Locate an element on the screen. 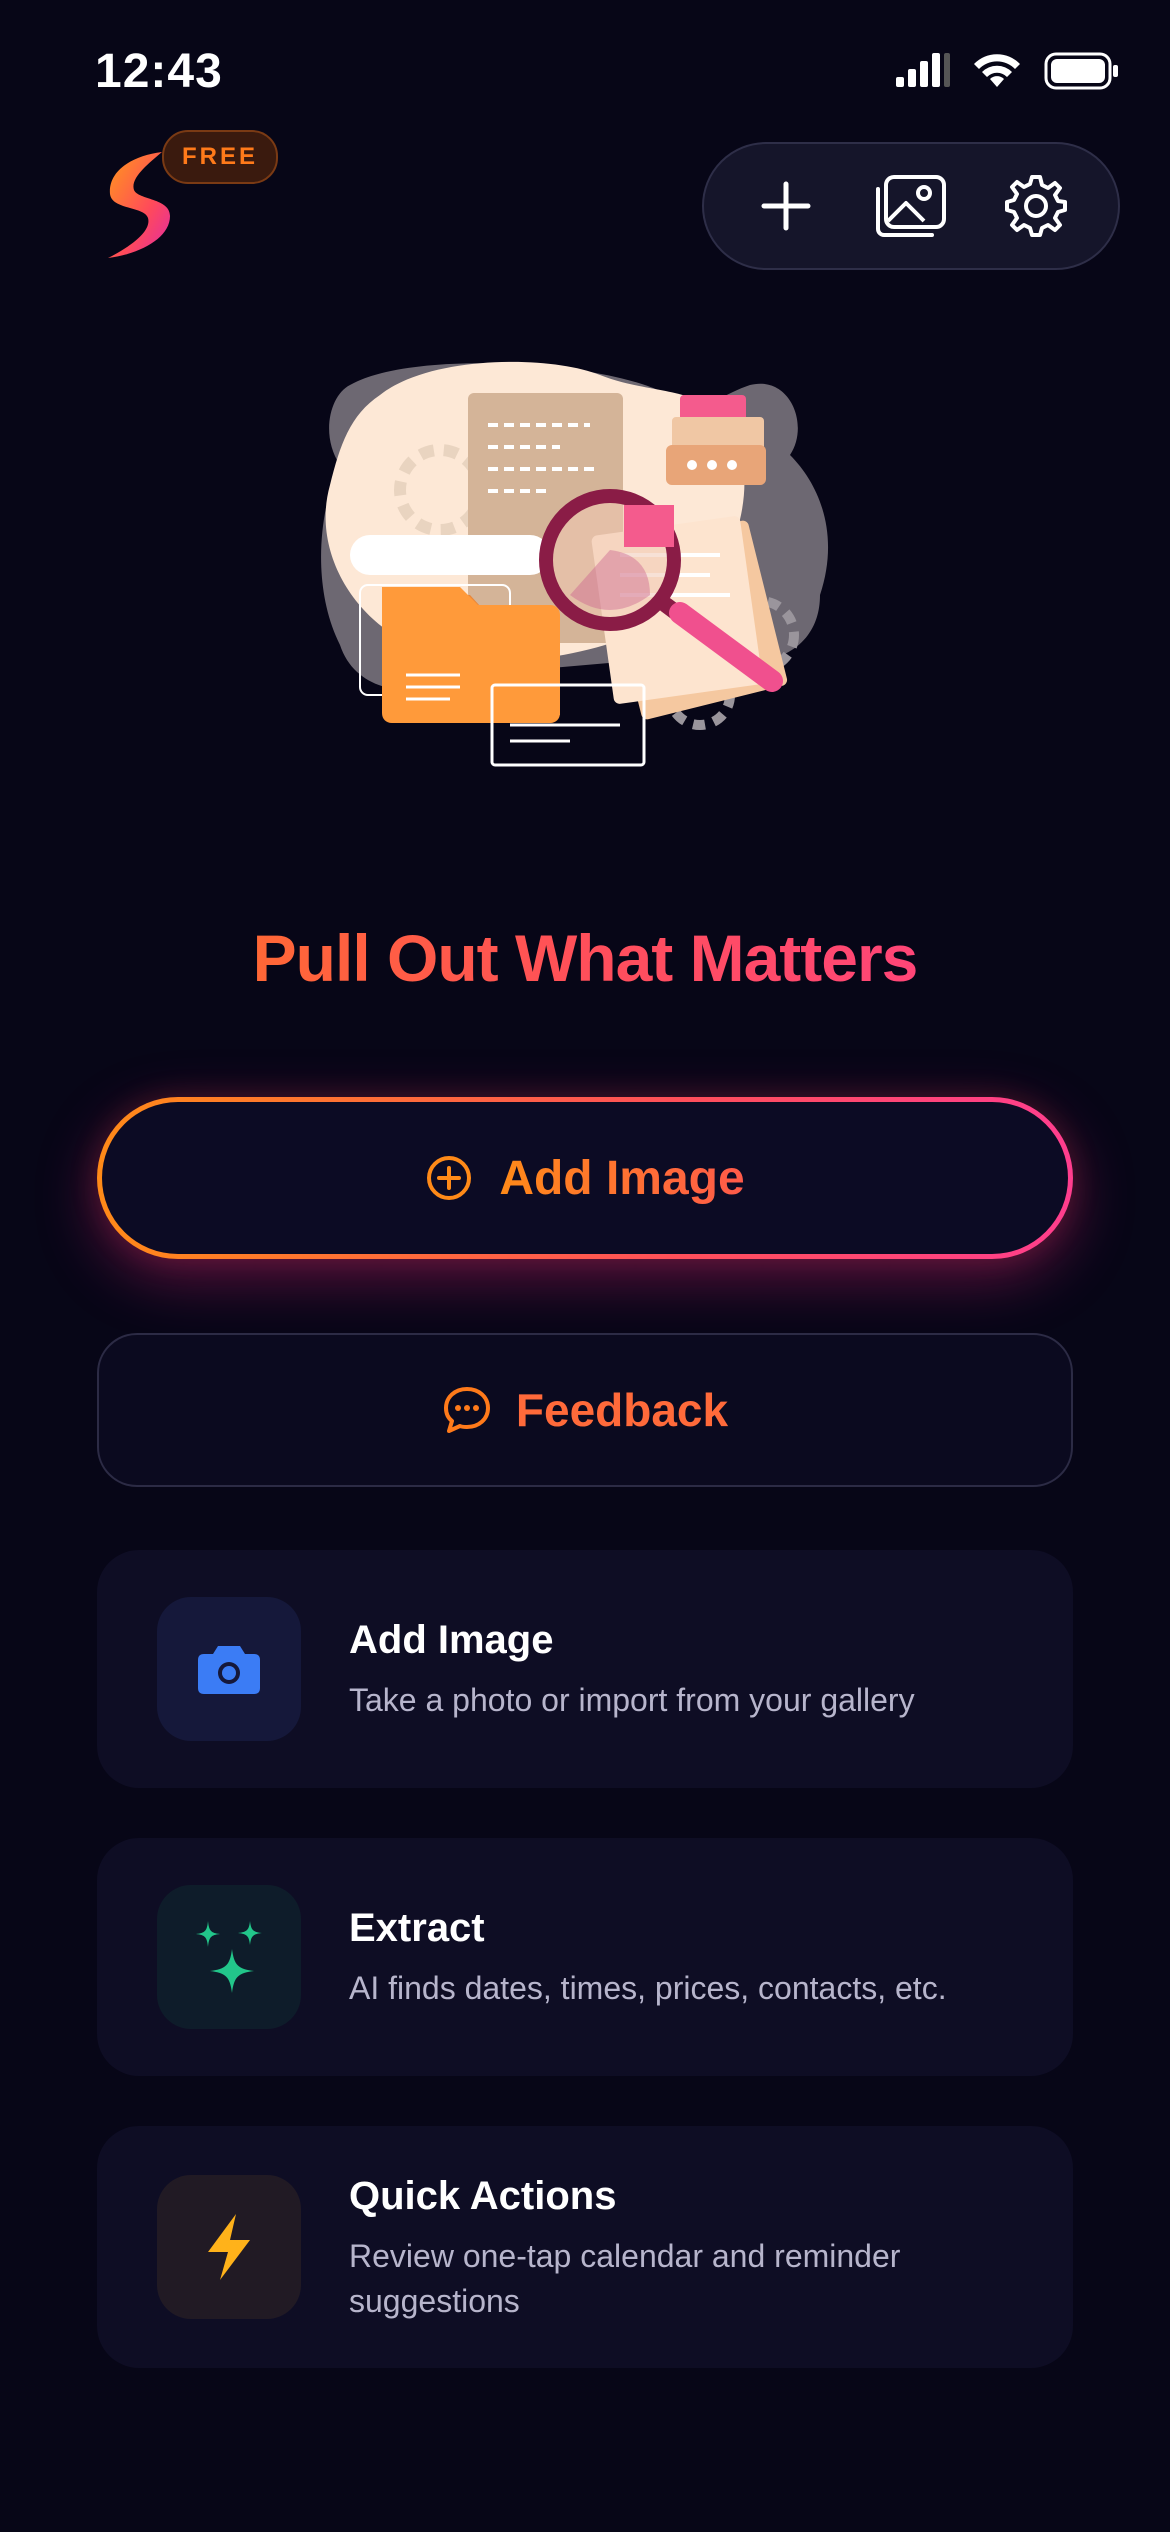 The image size is (1170, 2532). wifi-icon is located at coordinates (997, 70).